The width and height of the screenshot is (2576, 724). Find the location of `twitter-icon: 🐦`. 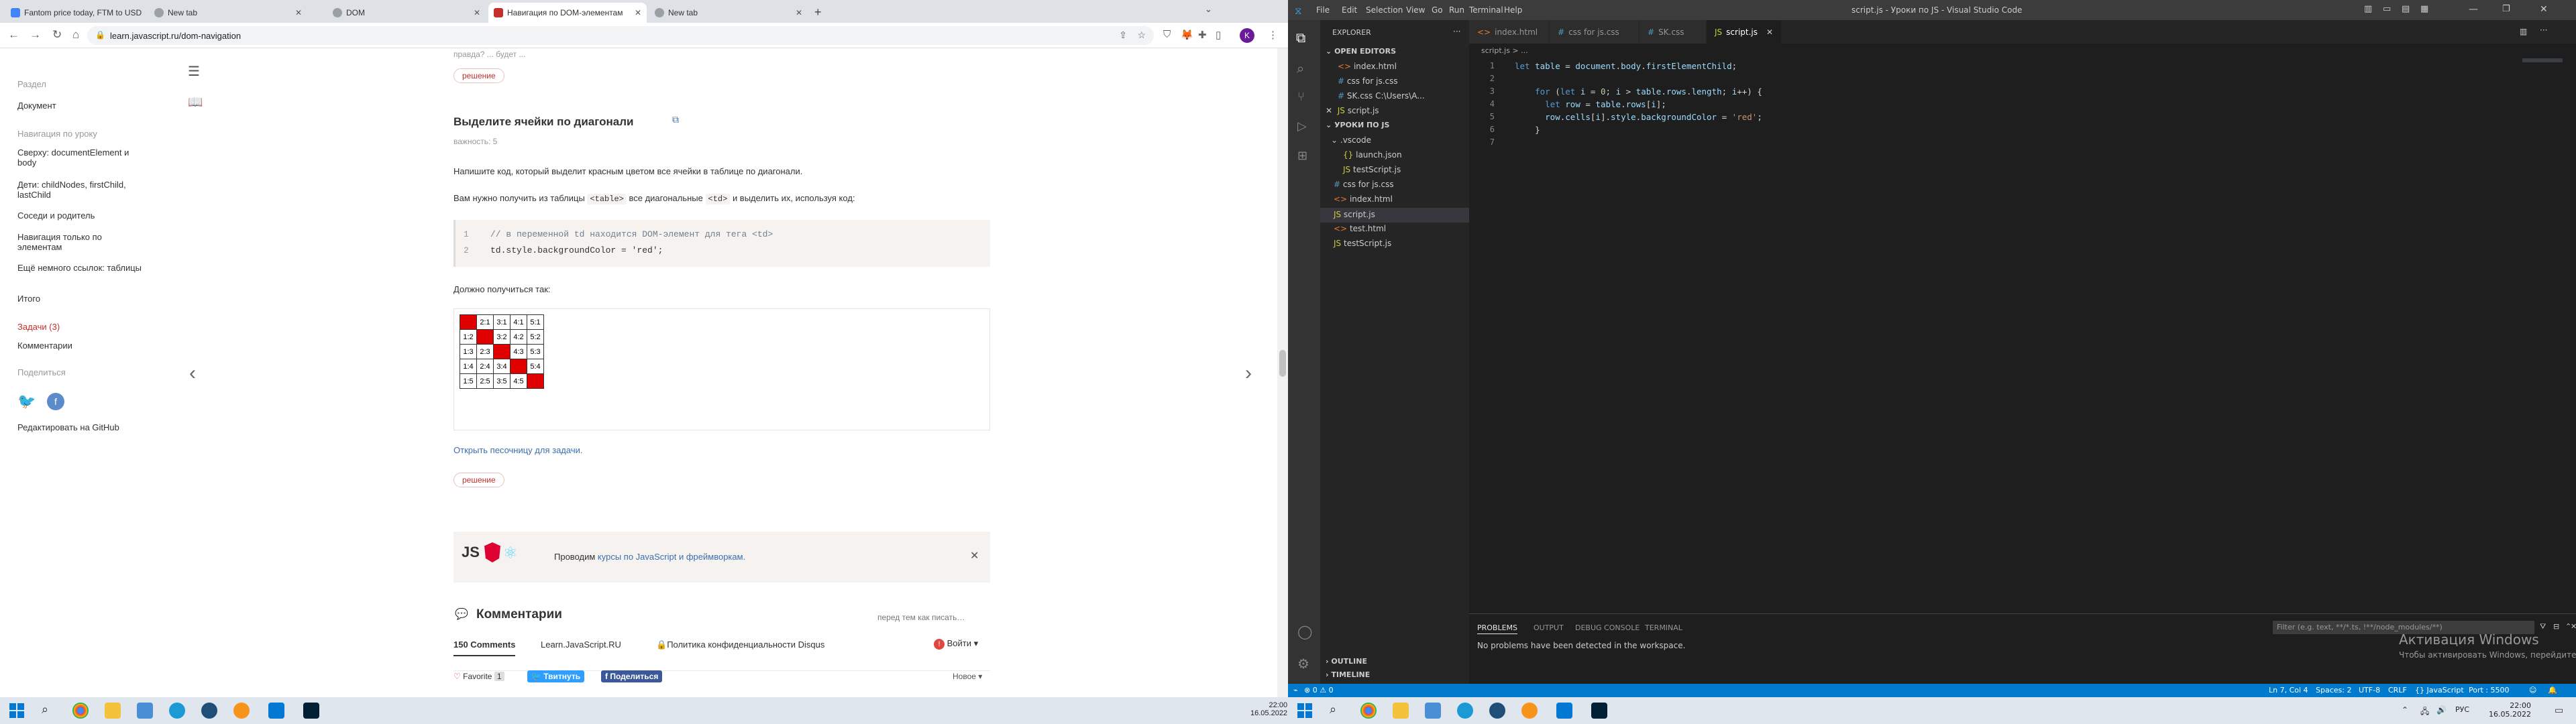

twitter-icon: 🐦 is located at coordinates (26, 401).